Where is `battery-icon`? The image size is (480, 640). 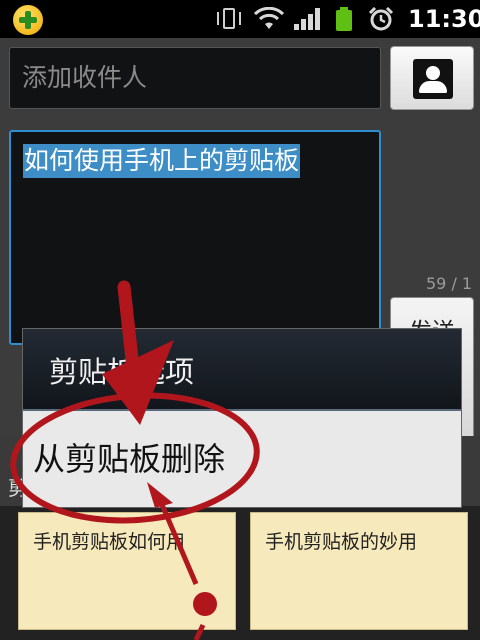 battery-icon is located at coordinates (344, 19).